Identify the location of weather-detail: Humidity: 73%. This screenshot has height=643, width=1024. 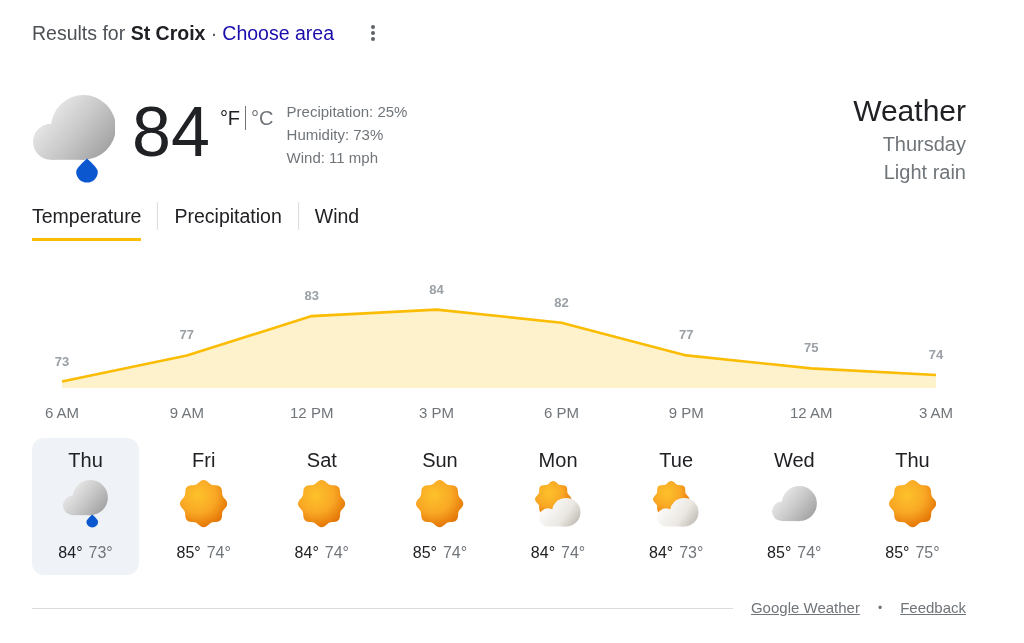
(335, 135).